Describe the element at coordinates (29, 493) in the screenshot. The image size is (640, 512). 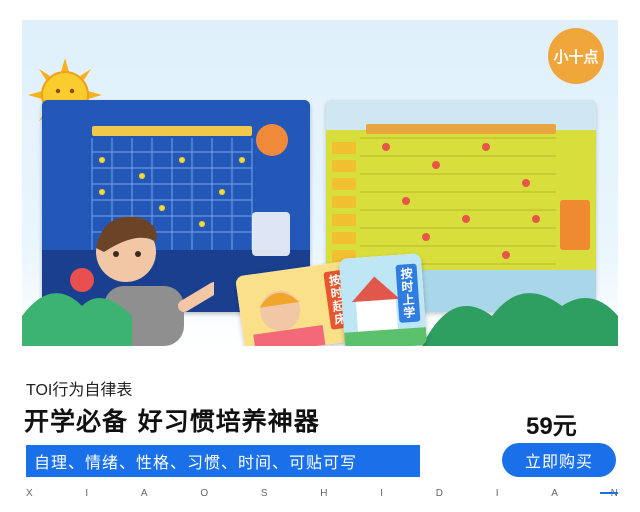
I see `footer-letter: X` at that location.